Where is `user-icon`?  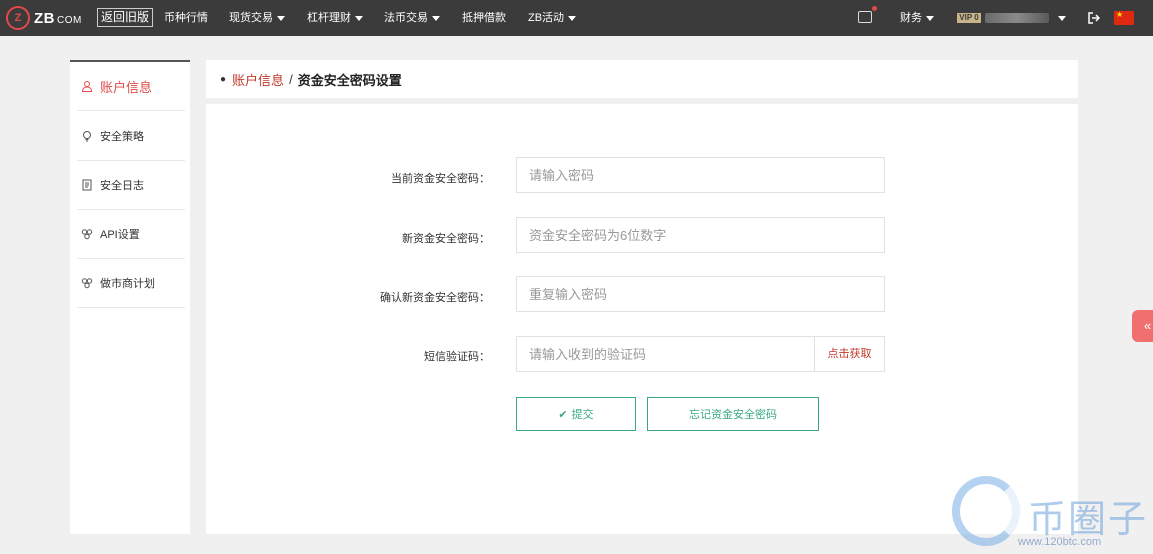 user-icon is located at coordinates (87, 86).